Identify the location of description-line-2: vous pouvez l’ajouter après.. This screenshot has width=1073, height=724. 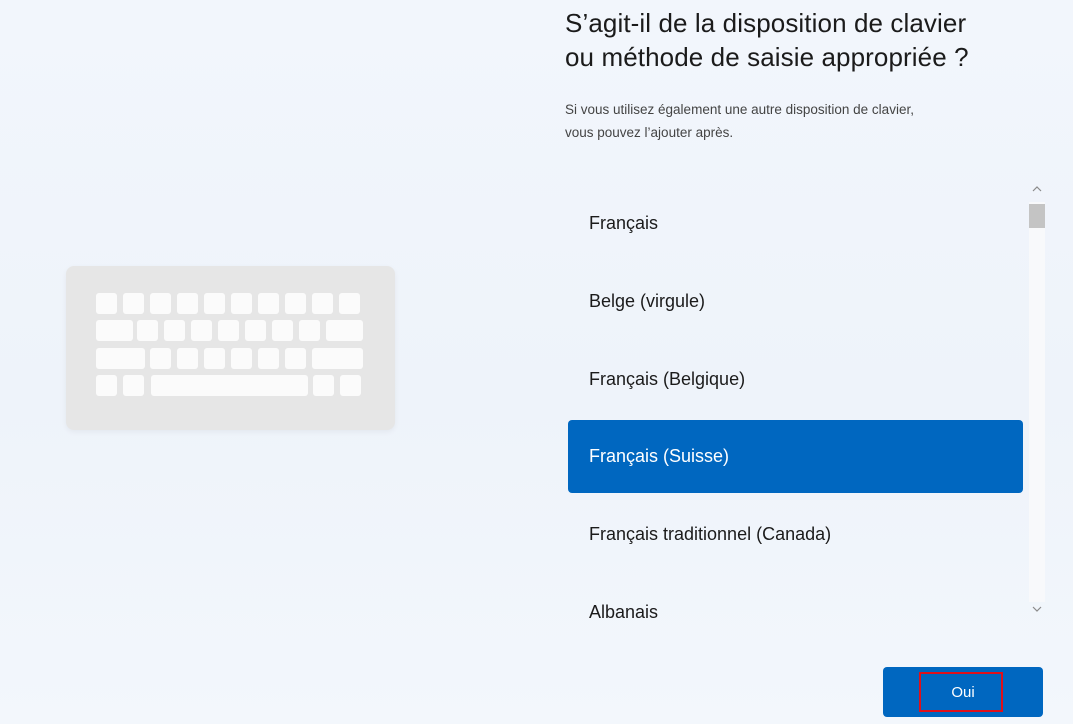
(649, 132).